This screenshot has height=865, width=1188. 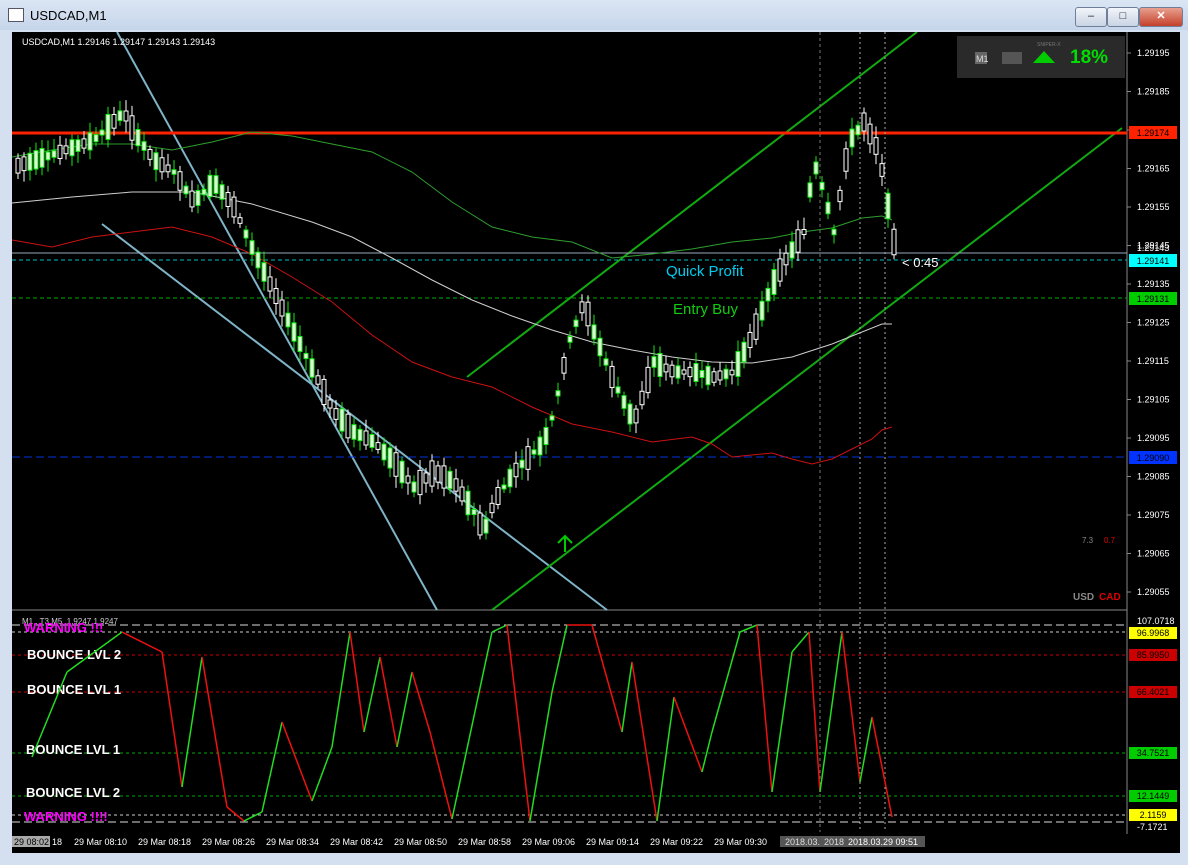 What do you see at coordinates (1153, 655) in the screenshot?
I see `svg-text: 85.9950` at bounding box center [1153, 655].